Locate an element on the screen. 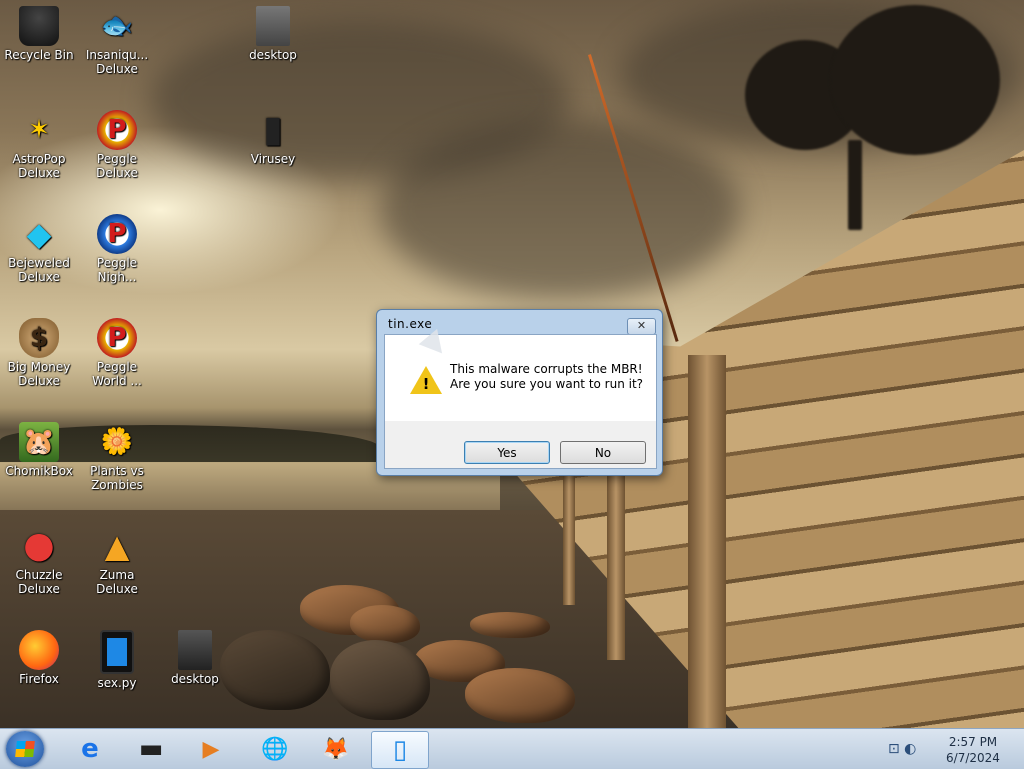 Image resolution: width=1024 pixels, height=769 pixels. close-button: ✕ is located at coordinates (641, 326).